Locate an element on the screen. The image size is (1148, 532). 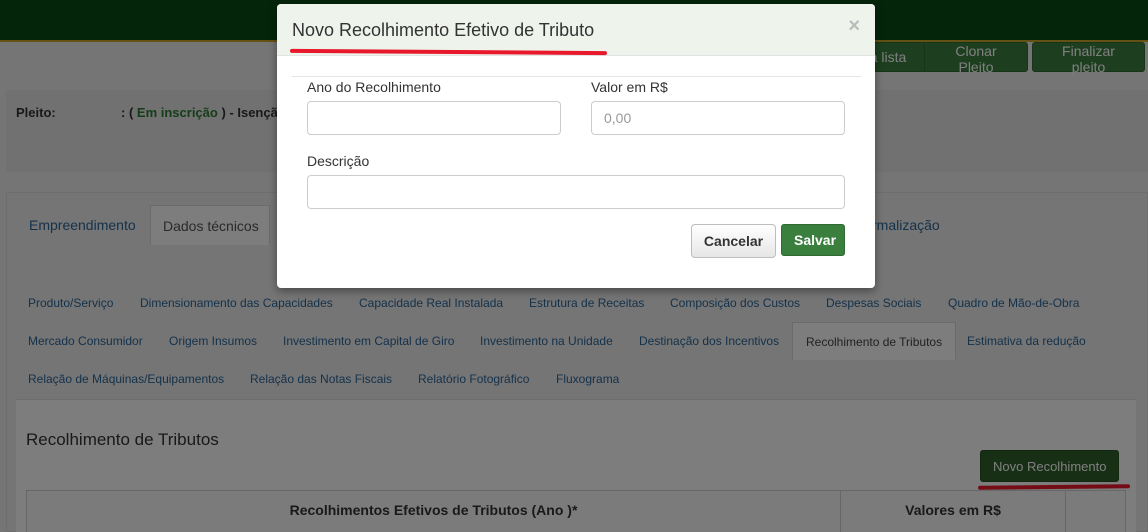
save-button: Salvar is located at coordinates (813, 240).